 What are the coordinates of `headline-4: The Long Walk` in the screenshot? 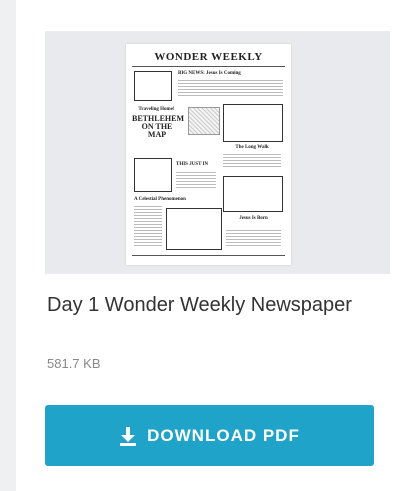 It's located at (252, 147).